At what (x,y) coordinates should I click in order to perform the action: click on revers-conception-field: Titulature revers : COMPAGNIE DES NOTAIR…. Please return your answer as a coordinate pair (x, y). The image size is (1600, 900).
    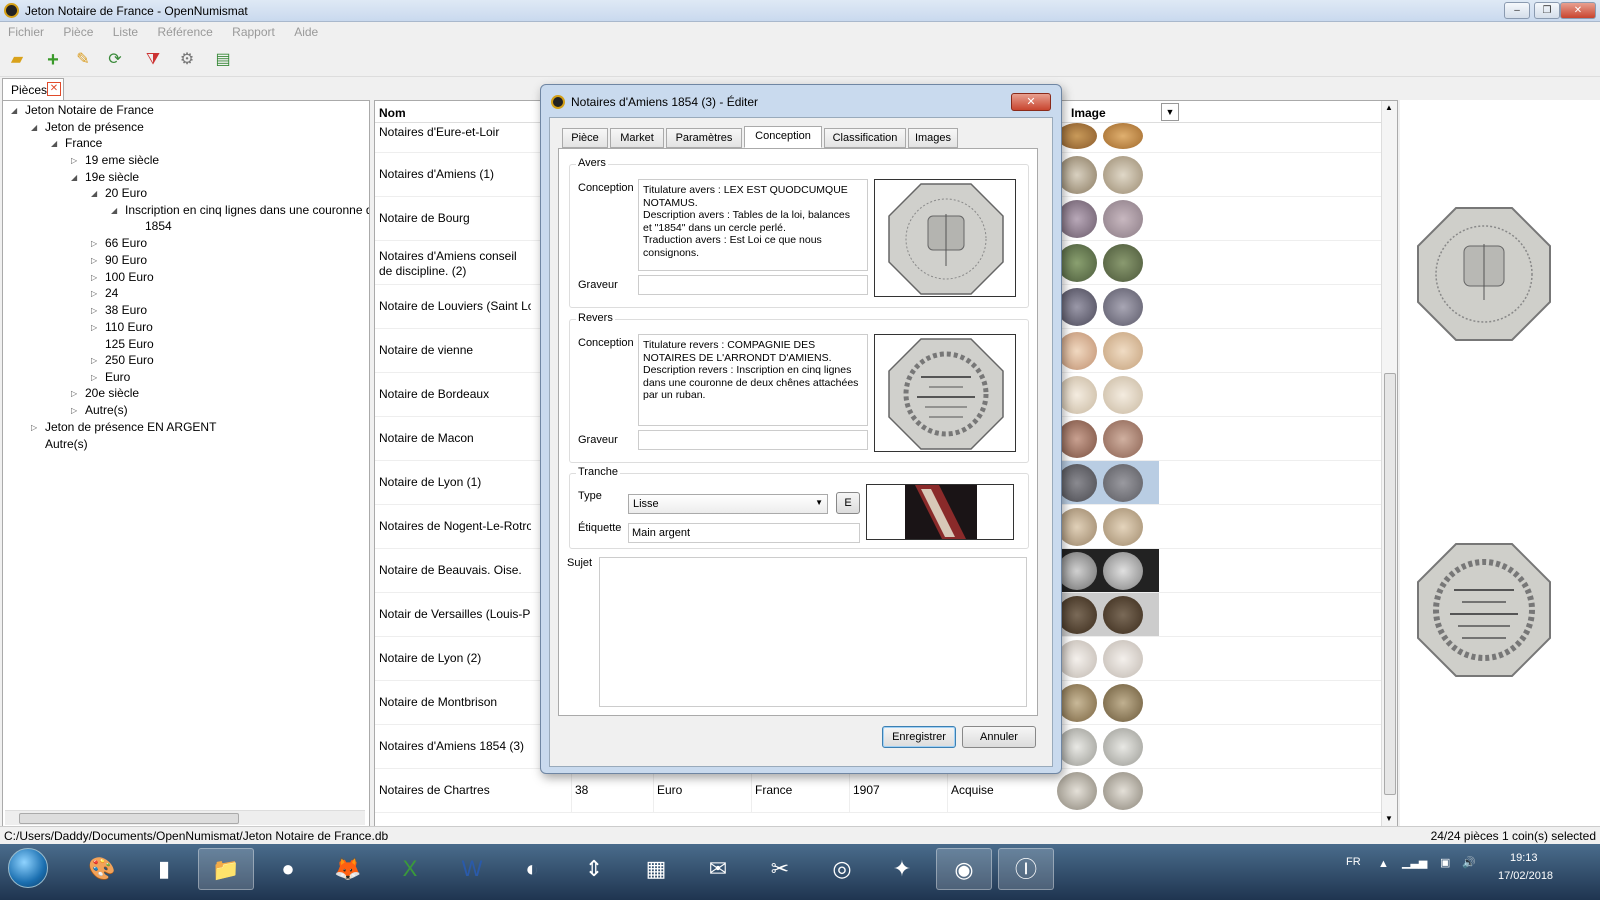
    Looking at the image, I should click on (753, 380).